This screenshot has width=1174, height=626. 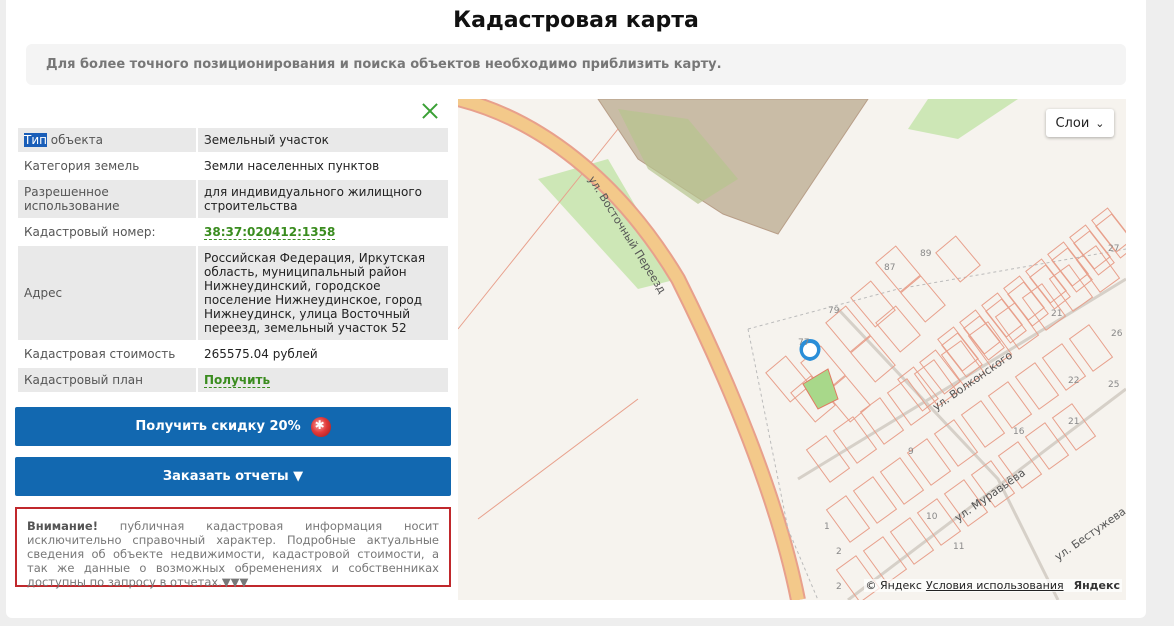 What do you see at coordinates (323, 380) in the screenshot?
I see `row-value: Получить` at bounding box center [323, 380].